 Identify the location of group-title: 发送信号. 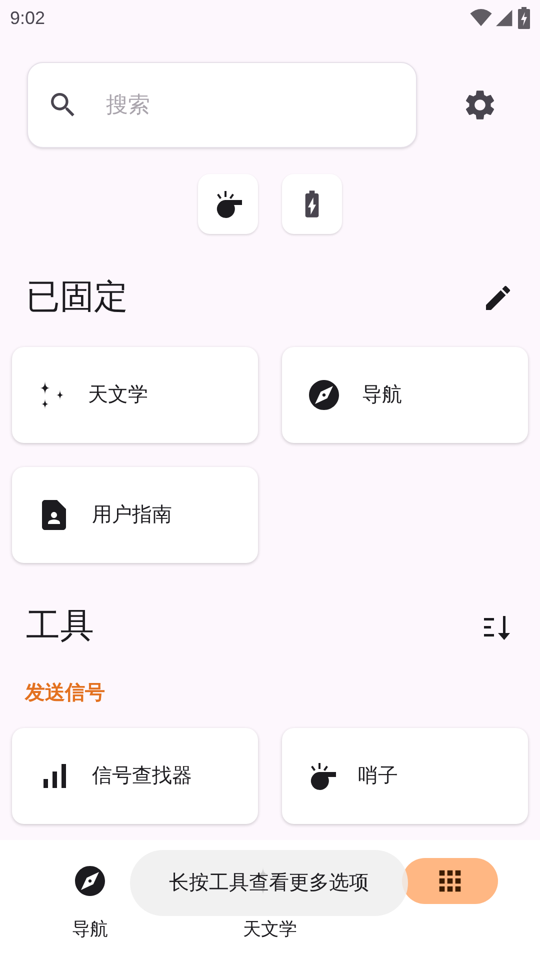
(65, 693).